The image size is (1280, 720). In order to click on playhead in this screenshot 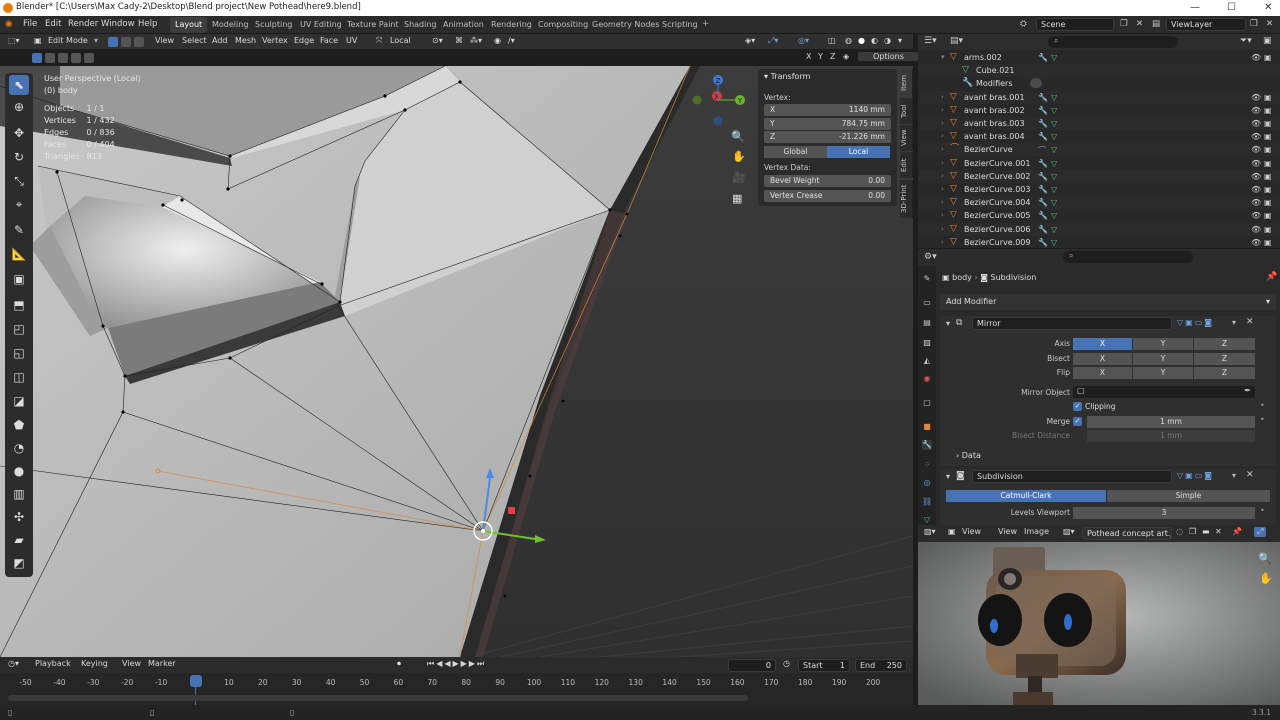, I will do `click(196, 681)`.